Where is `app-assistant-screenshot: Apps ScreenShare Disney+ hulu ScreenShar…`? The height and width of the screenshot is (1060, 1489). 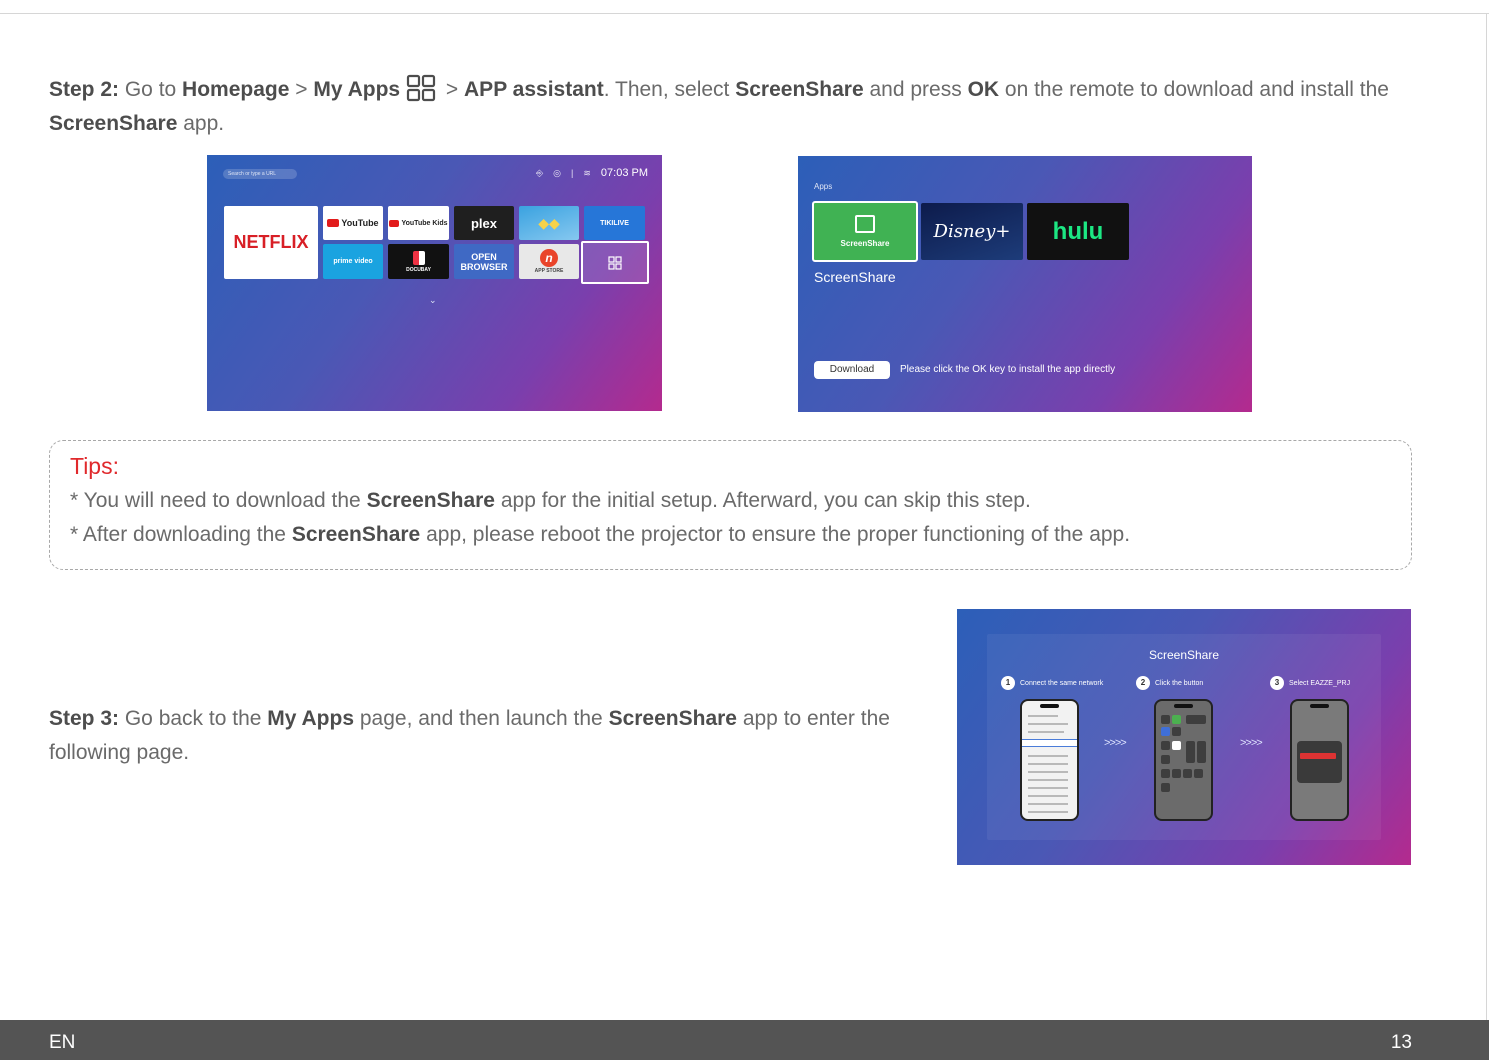
app-assistant-screenshot: Apps ScreenShare Disney+ hulu ScreenShar… is located at coordinates (1025, 284).